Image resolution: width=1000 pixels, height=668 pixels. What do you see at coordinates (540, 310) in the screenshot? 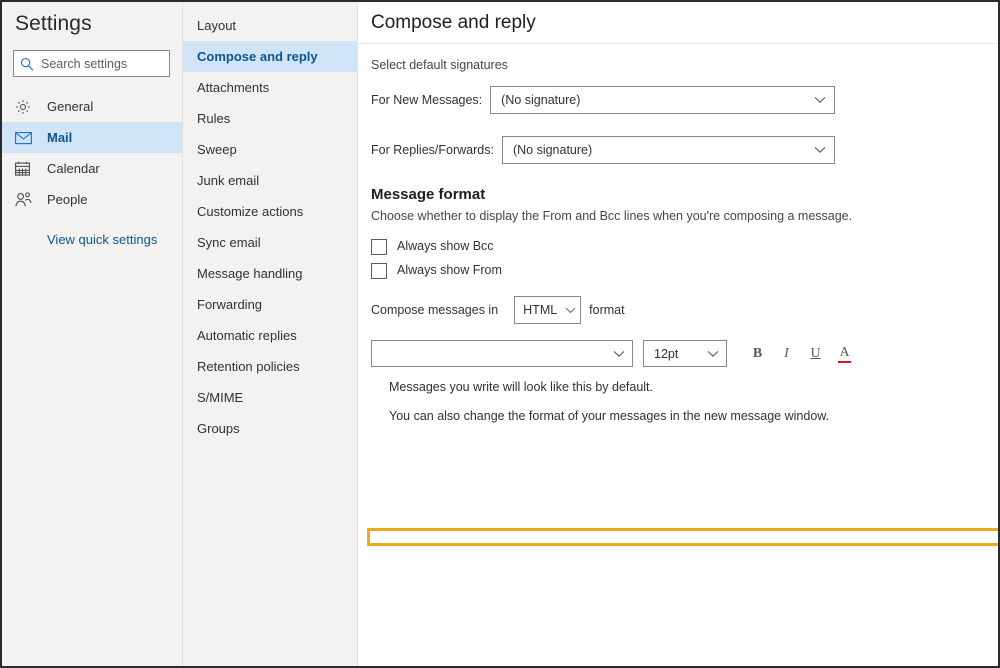
I see `dropdown-value: HTML` at bounding box center [540, 310].